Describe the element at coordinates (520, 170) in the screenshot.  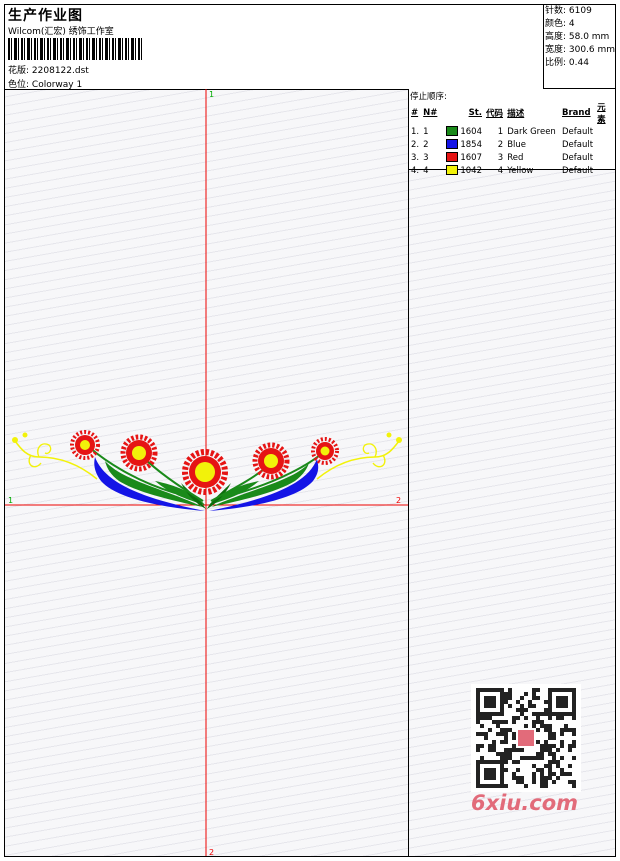
I see `color-description: Yellow` at that location.